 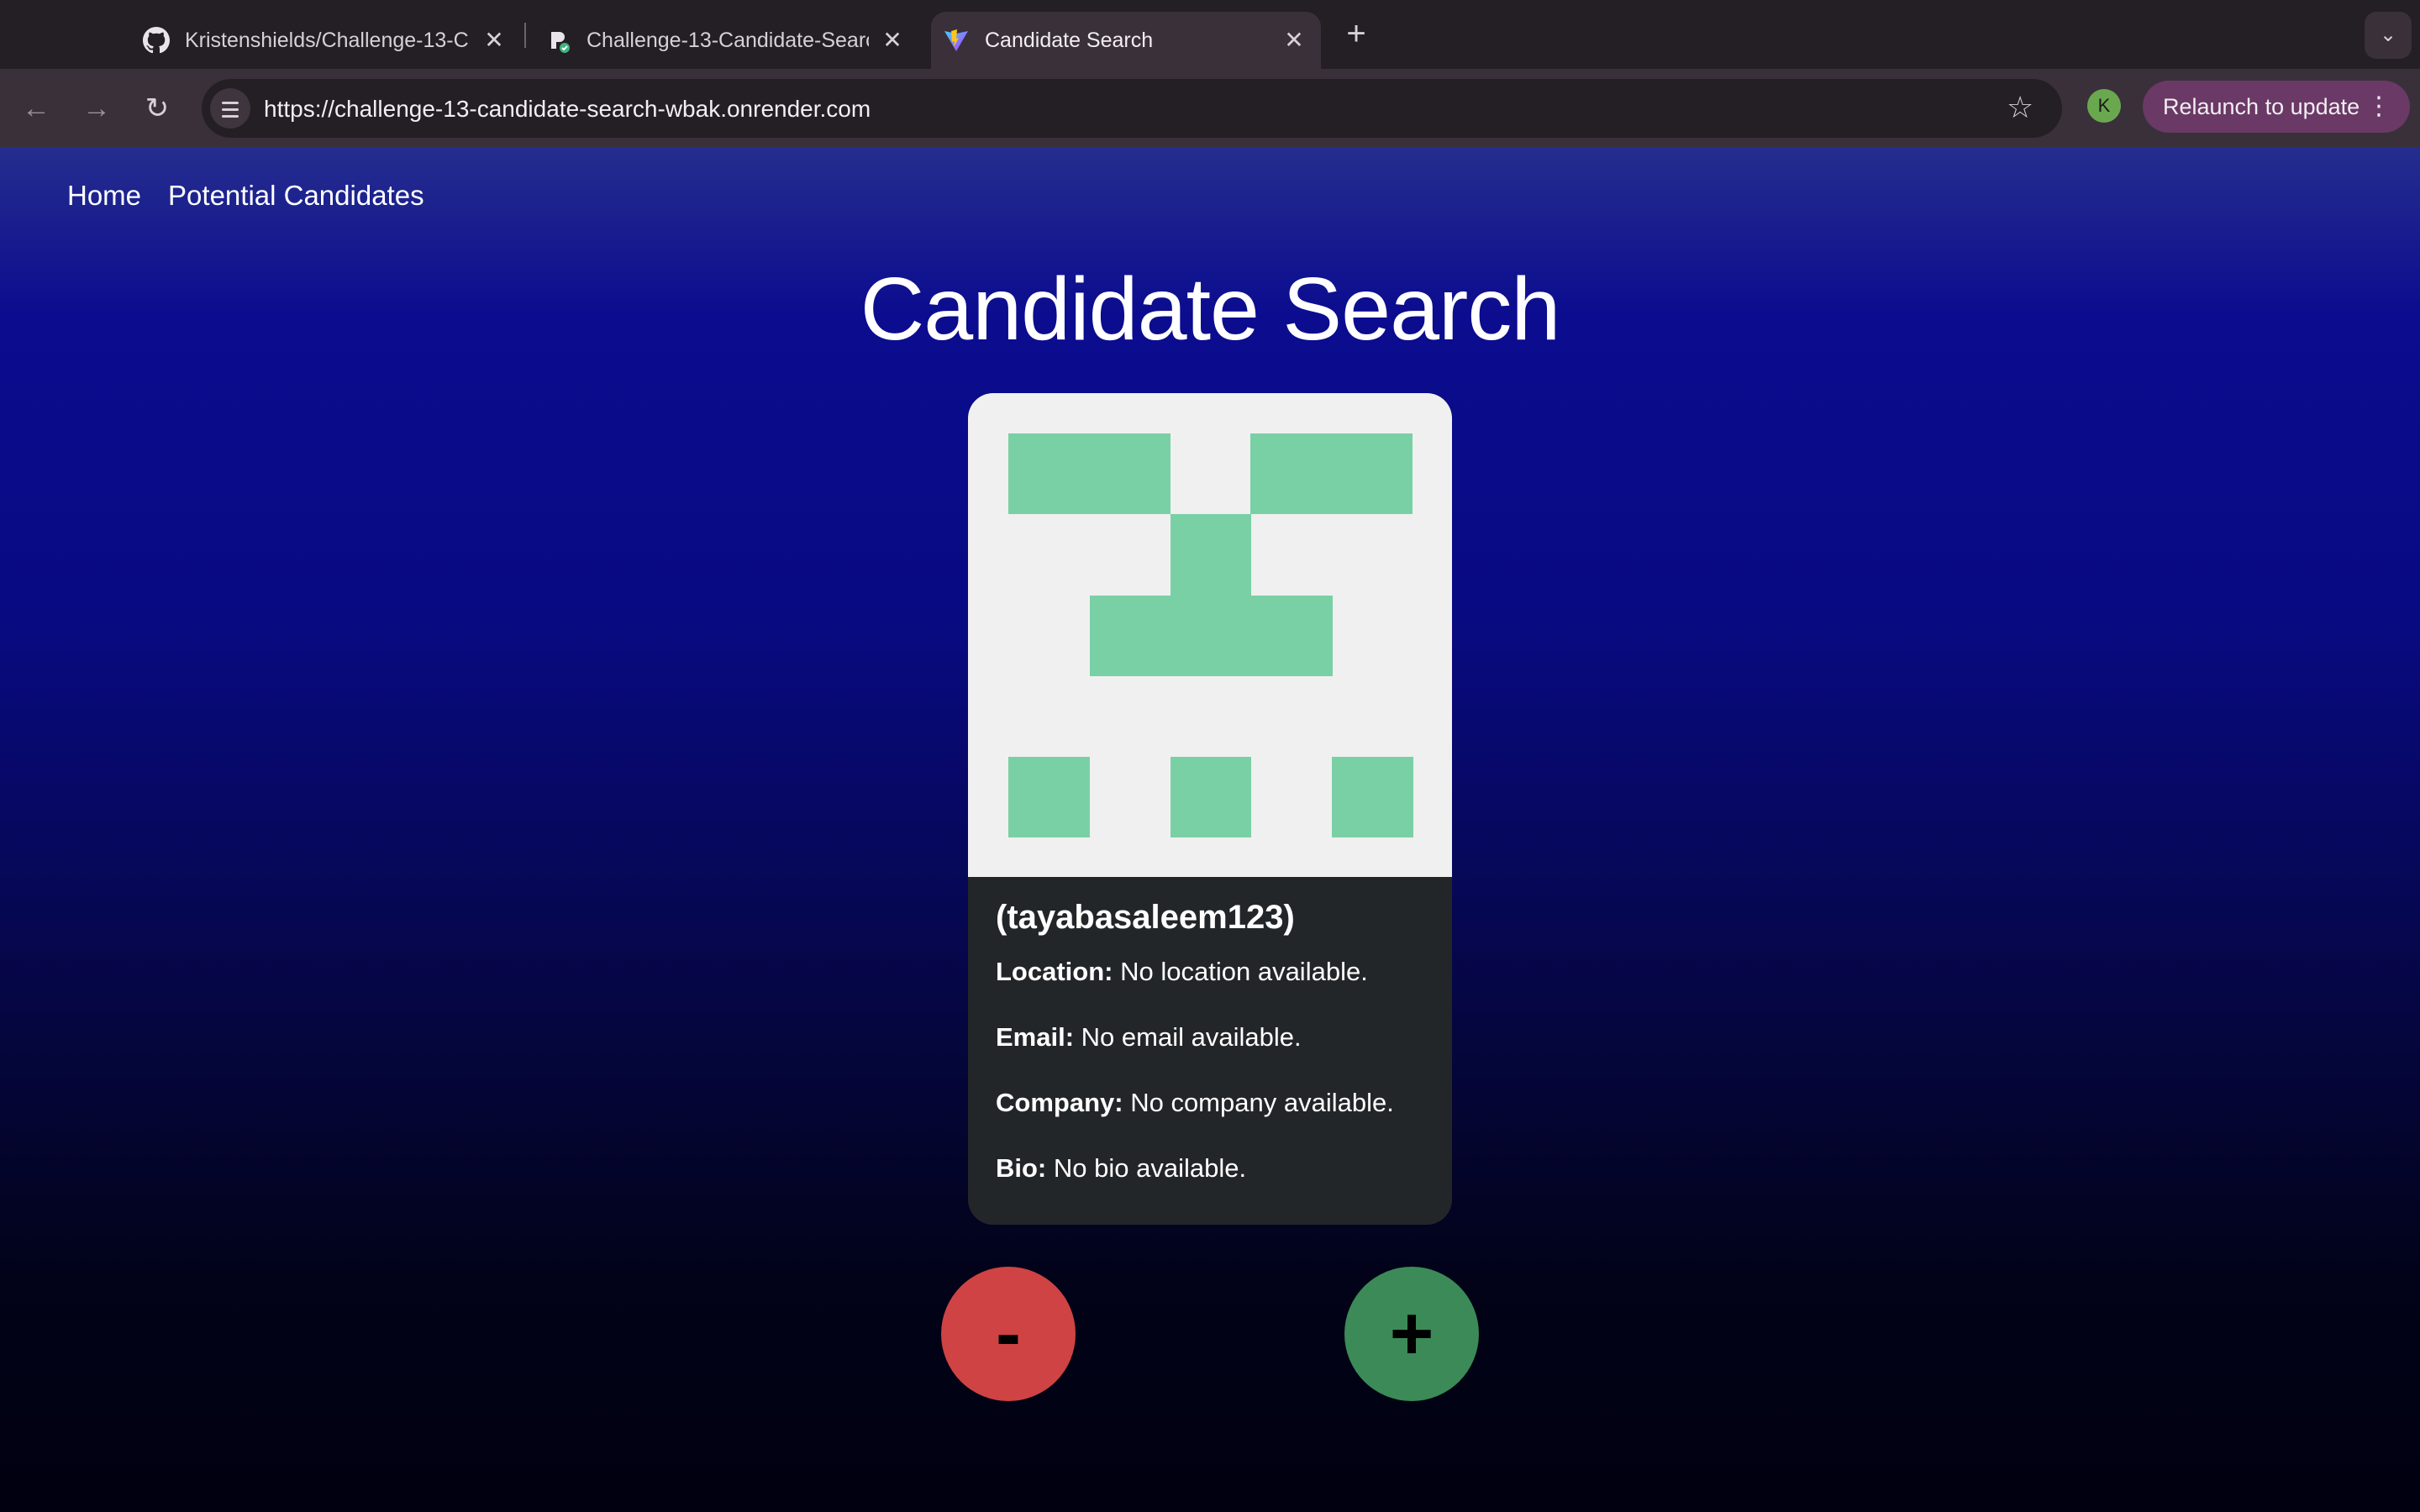 What do you see at coordinates (1356, 33) in the screenshot?
I see `new-tab-button: +` at bounding box center [1356, 33].